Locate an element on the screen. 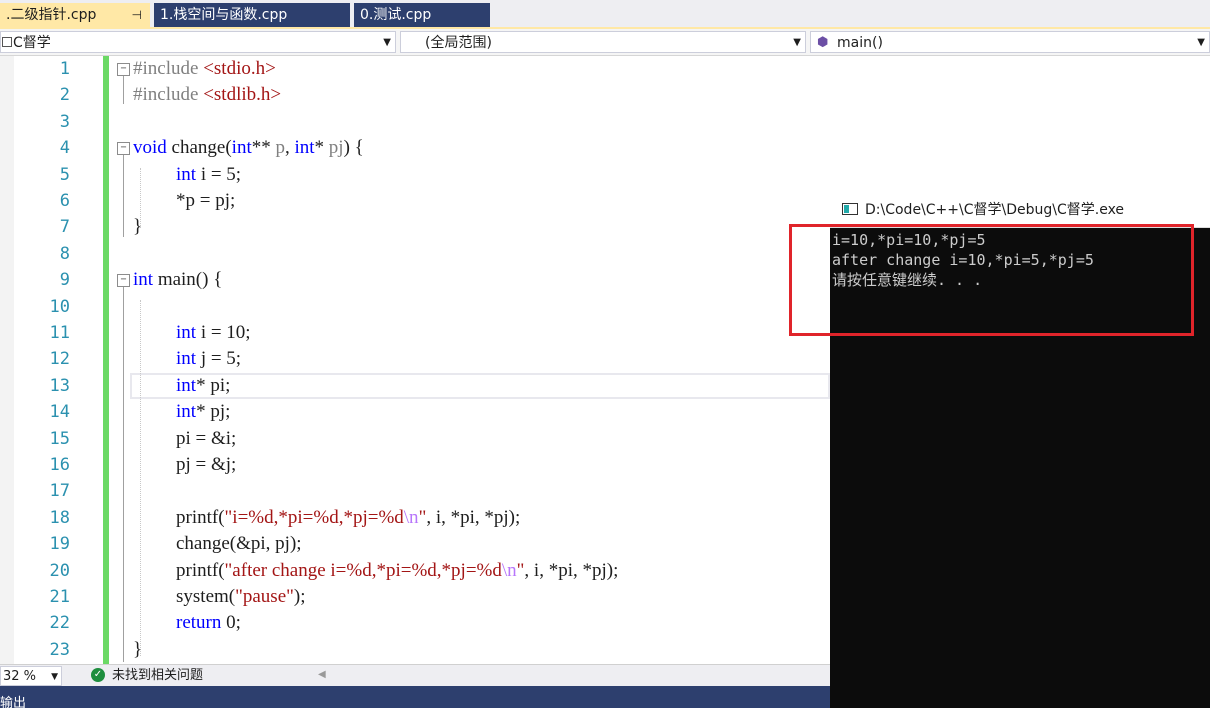 This screenshot has width=1210, height=711. line-number: 19 is located at coordinates (59, 544).